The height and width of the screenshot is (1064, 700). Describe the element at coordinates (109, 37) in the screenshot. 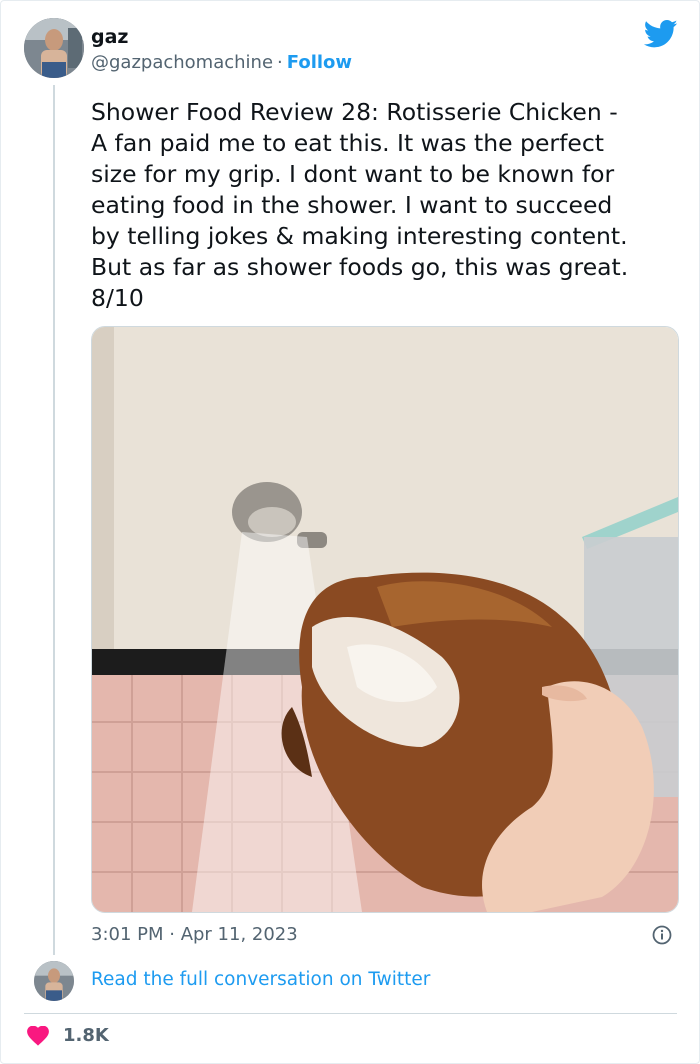

I see `author-name: gaz` at that location.